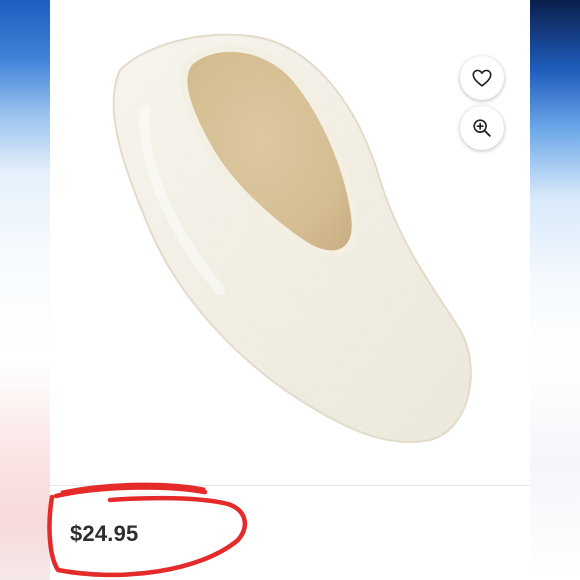  What do you see at coordinates (104, 533) in the screenshot?
I see `product-price: $24.95` at bounding box center [104, 533].